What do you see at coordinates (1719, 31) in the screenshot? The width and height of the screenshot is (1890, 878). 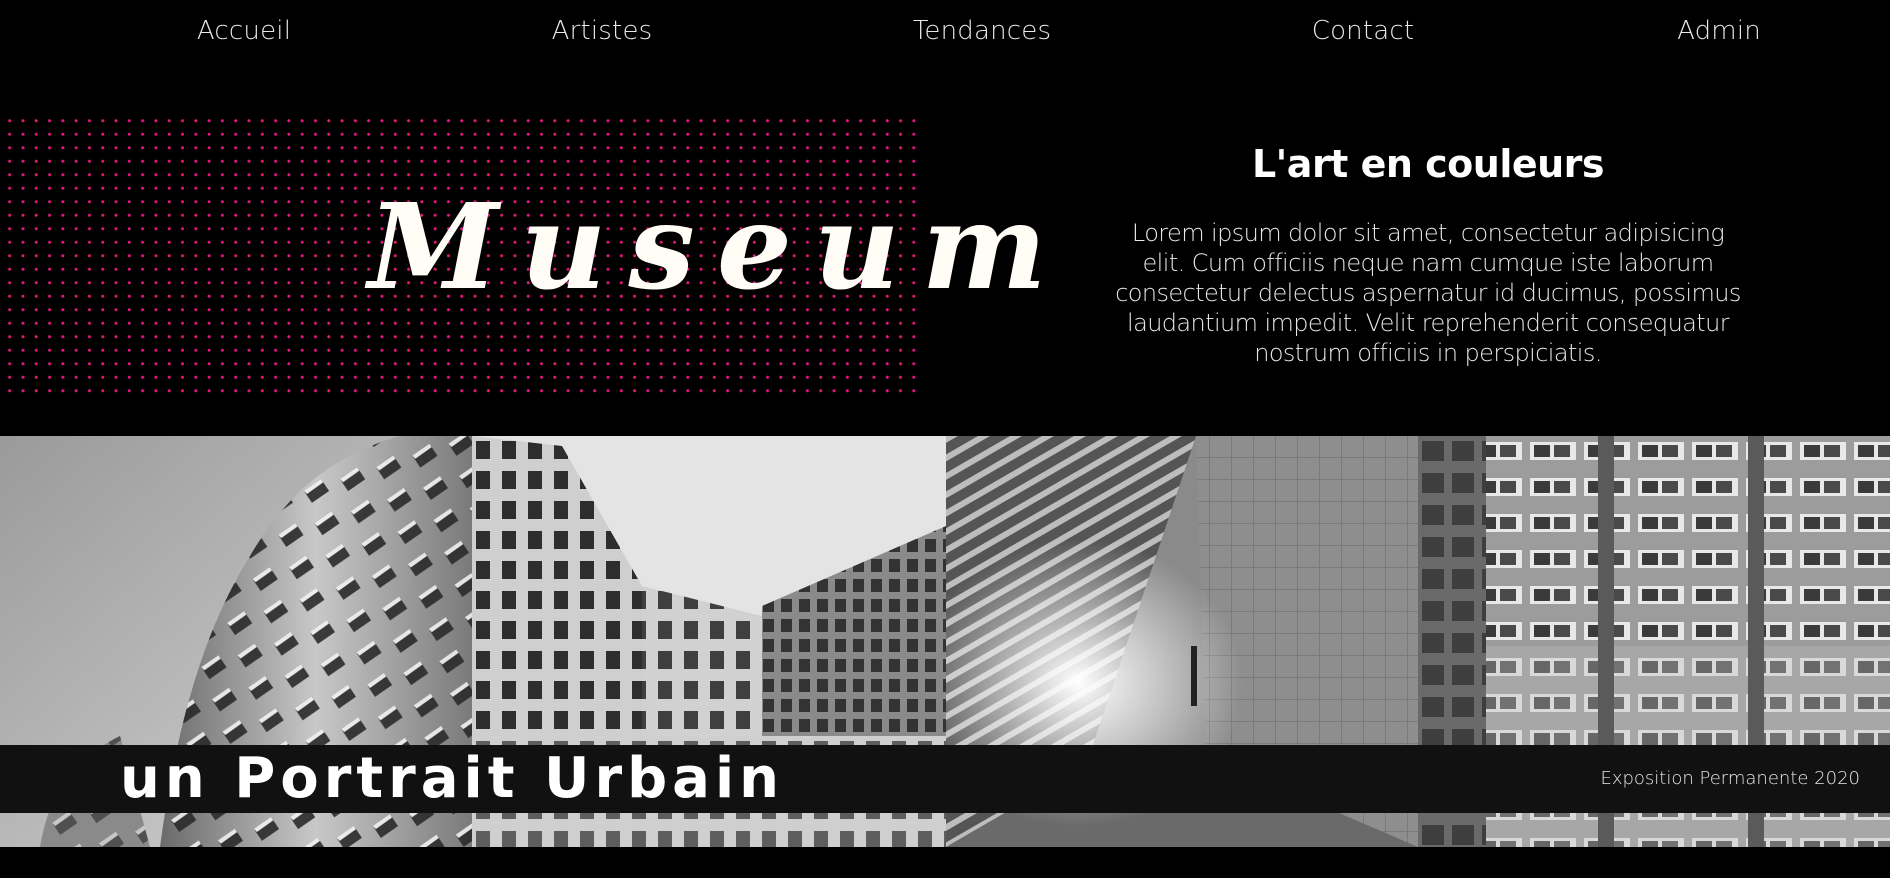 I see `nav-link-admin: Admin` at bounding box center [1719, 31].